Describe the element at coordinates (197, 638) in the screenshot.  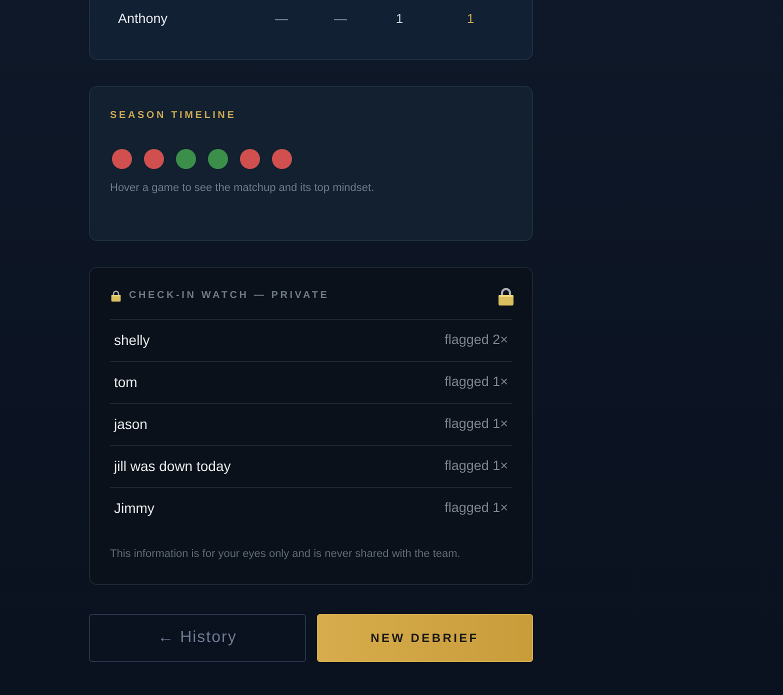
I see `history-button: ← History` at that location.